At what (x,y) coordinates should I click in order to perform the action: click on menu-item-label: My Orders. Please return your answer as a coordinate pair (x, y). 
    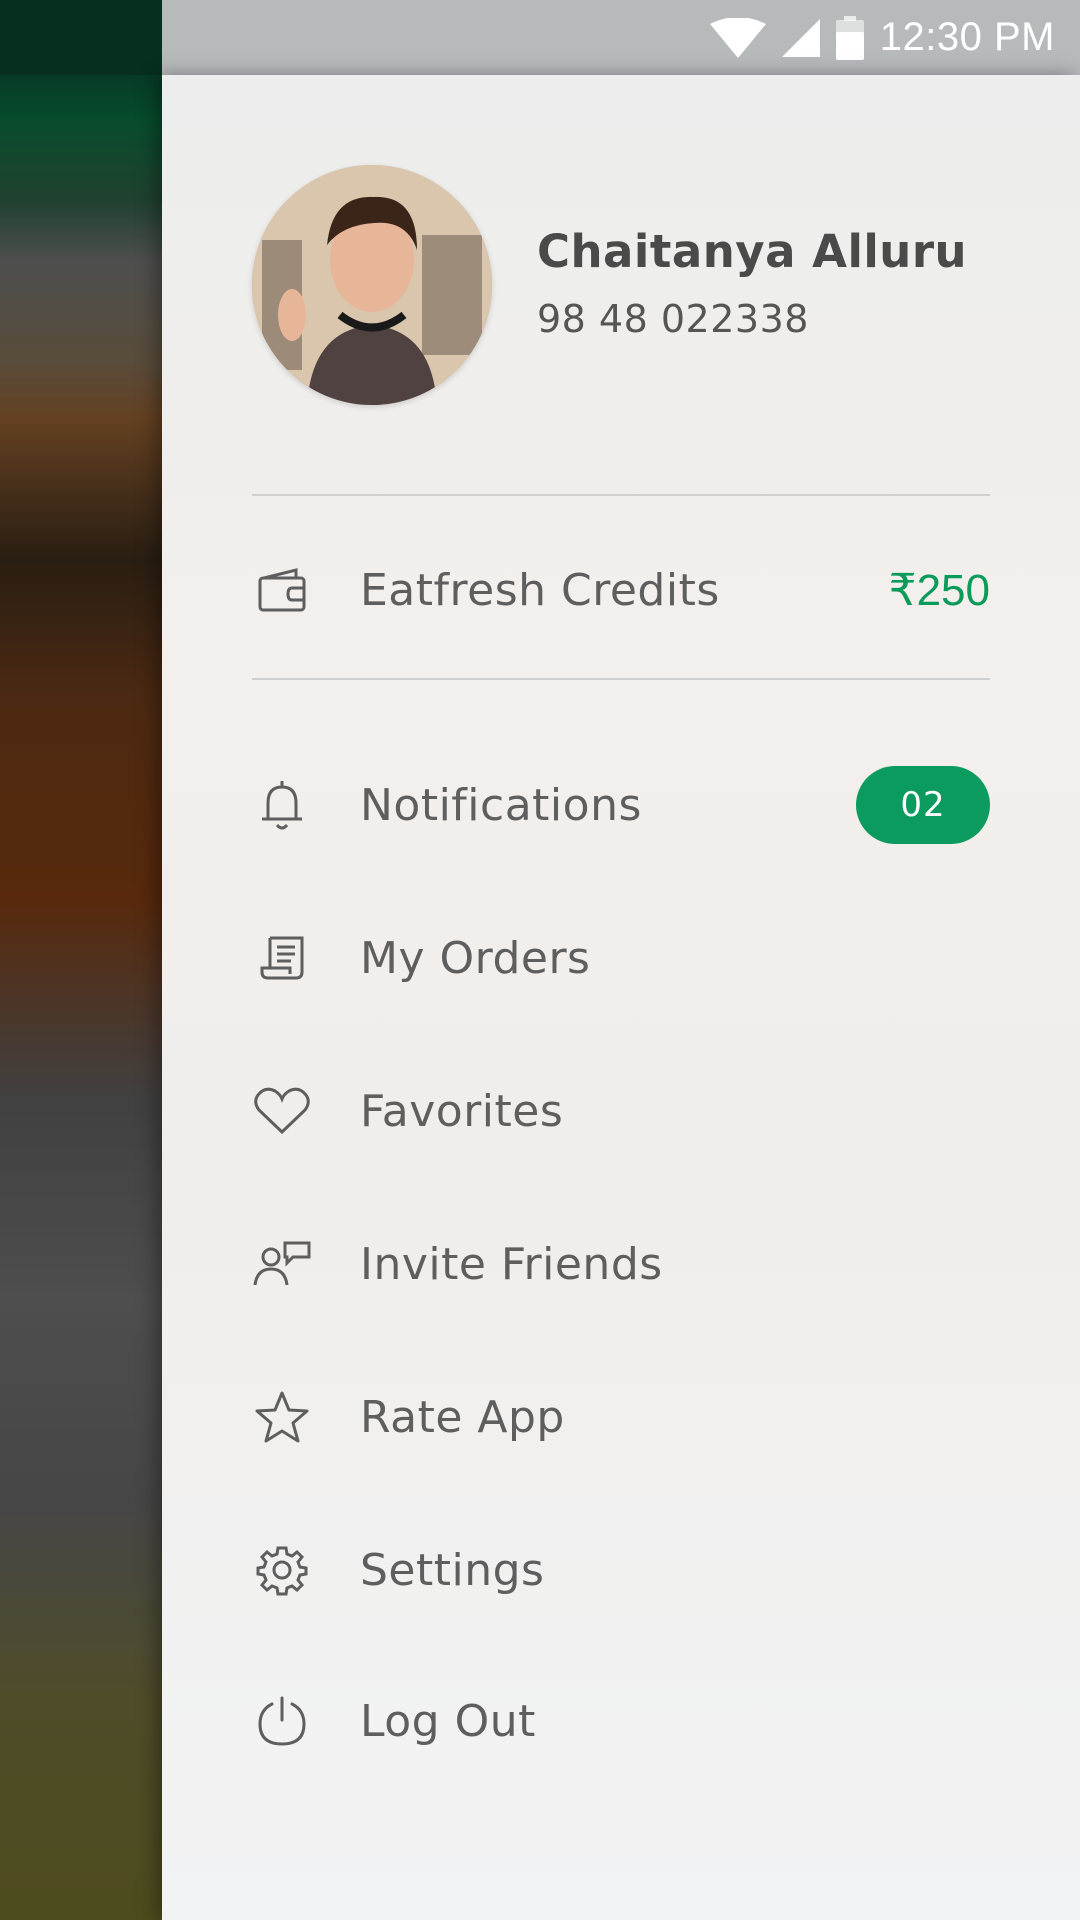
    Looking at the image, I should click on (475, 958).